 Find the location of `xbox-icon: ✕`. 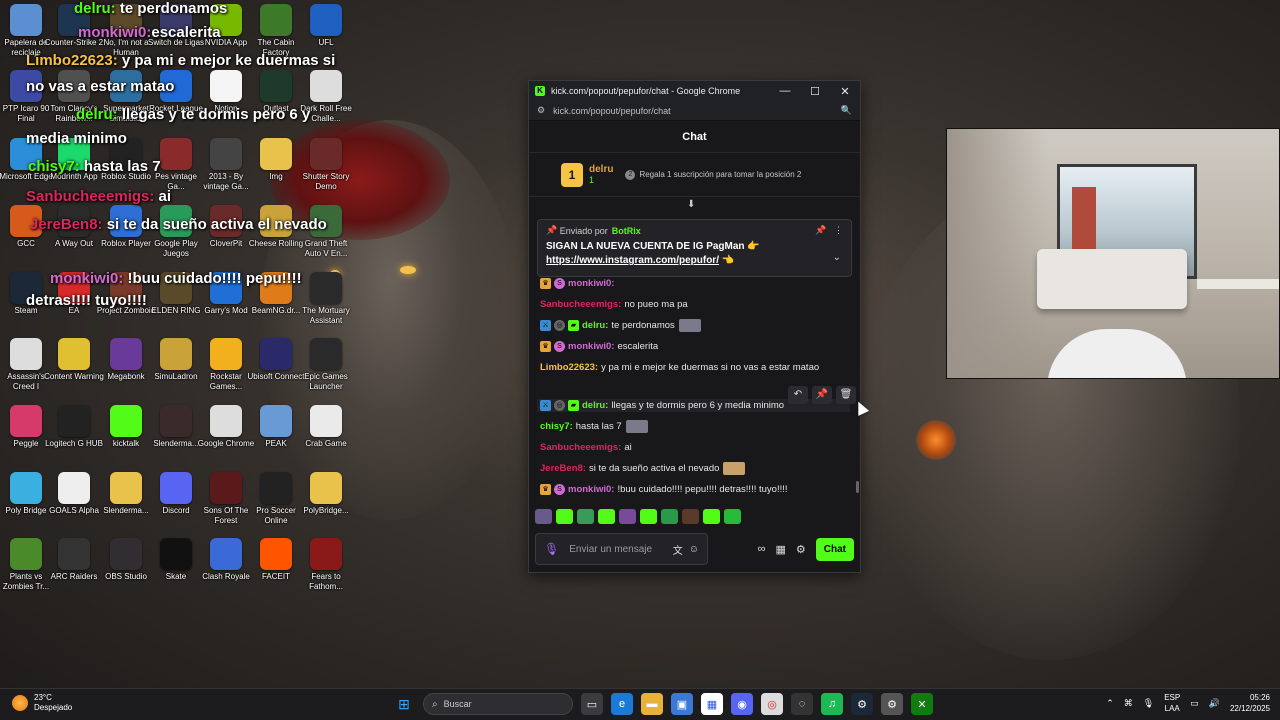

xbox-icon: ✕ is located at coordinates (922, 704).